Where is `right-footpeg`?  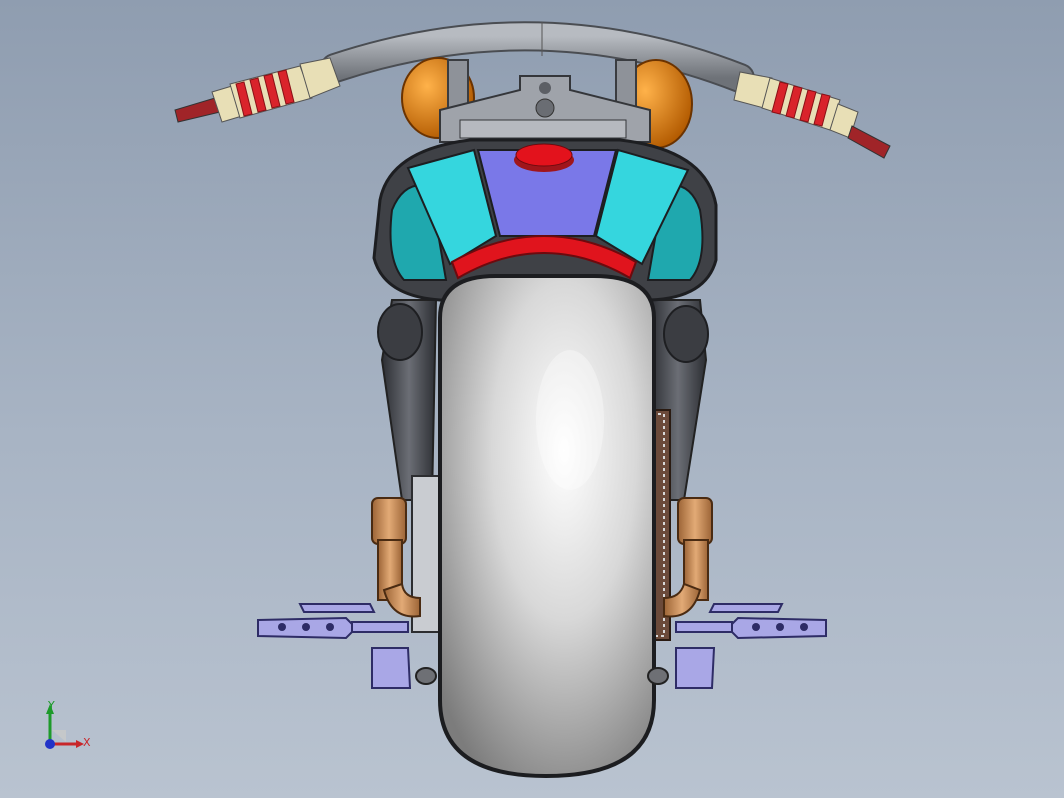 right-footpeg is located at coordinates (751, 646).